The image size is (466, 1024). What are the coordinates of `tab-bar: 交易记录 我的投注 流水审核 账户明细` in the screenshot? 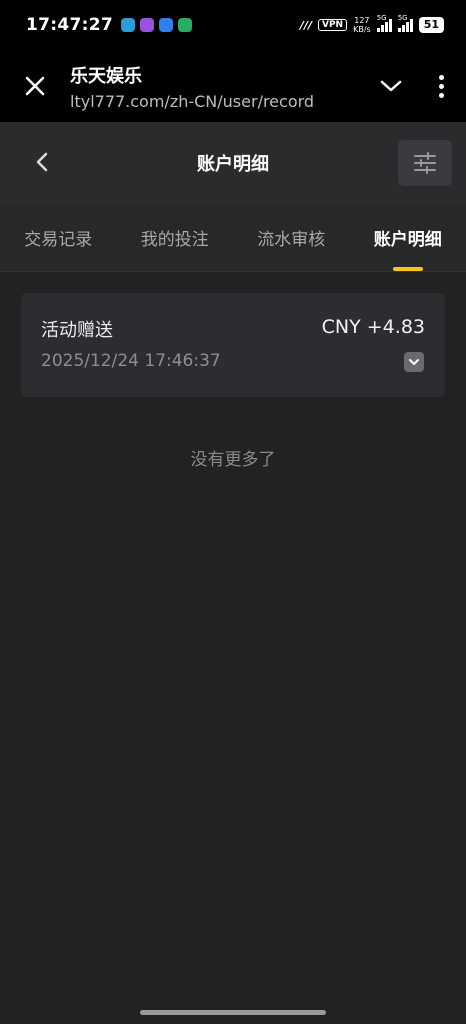 It's located at (233, 238).